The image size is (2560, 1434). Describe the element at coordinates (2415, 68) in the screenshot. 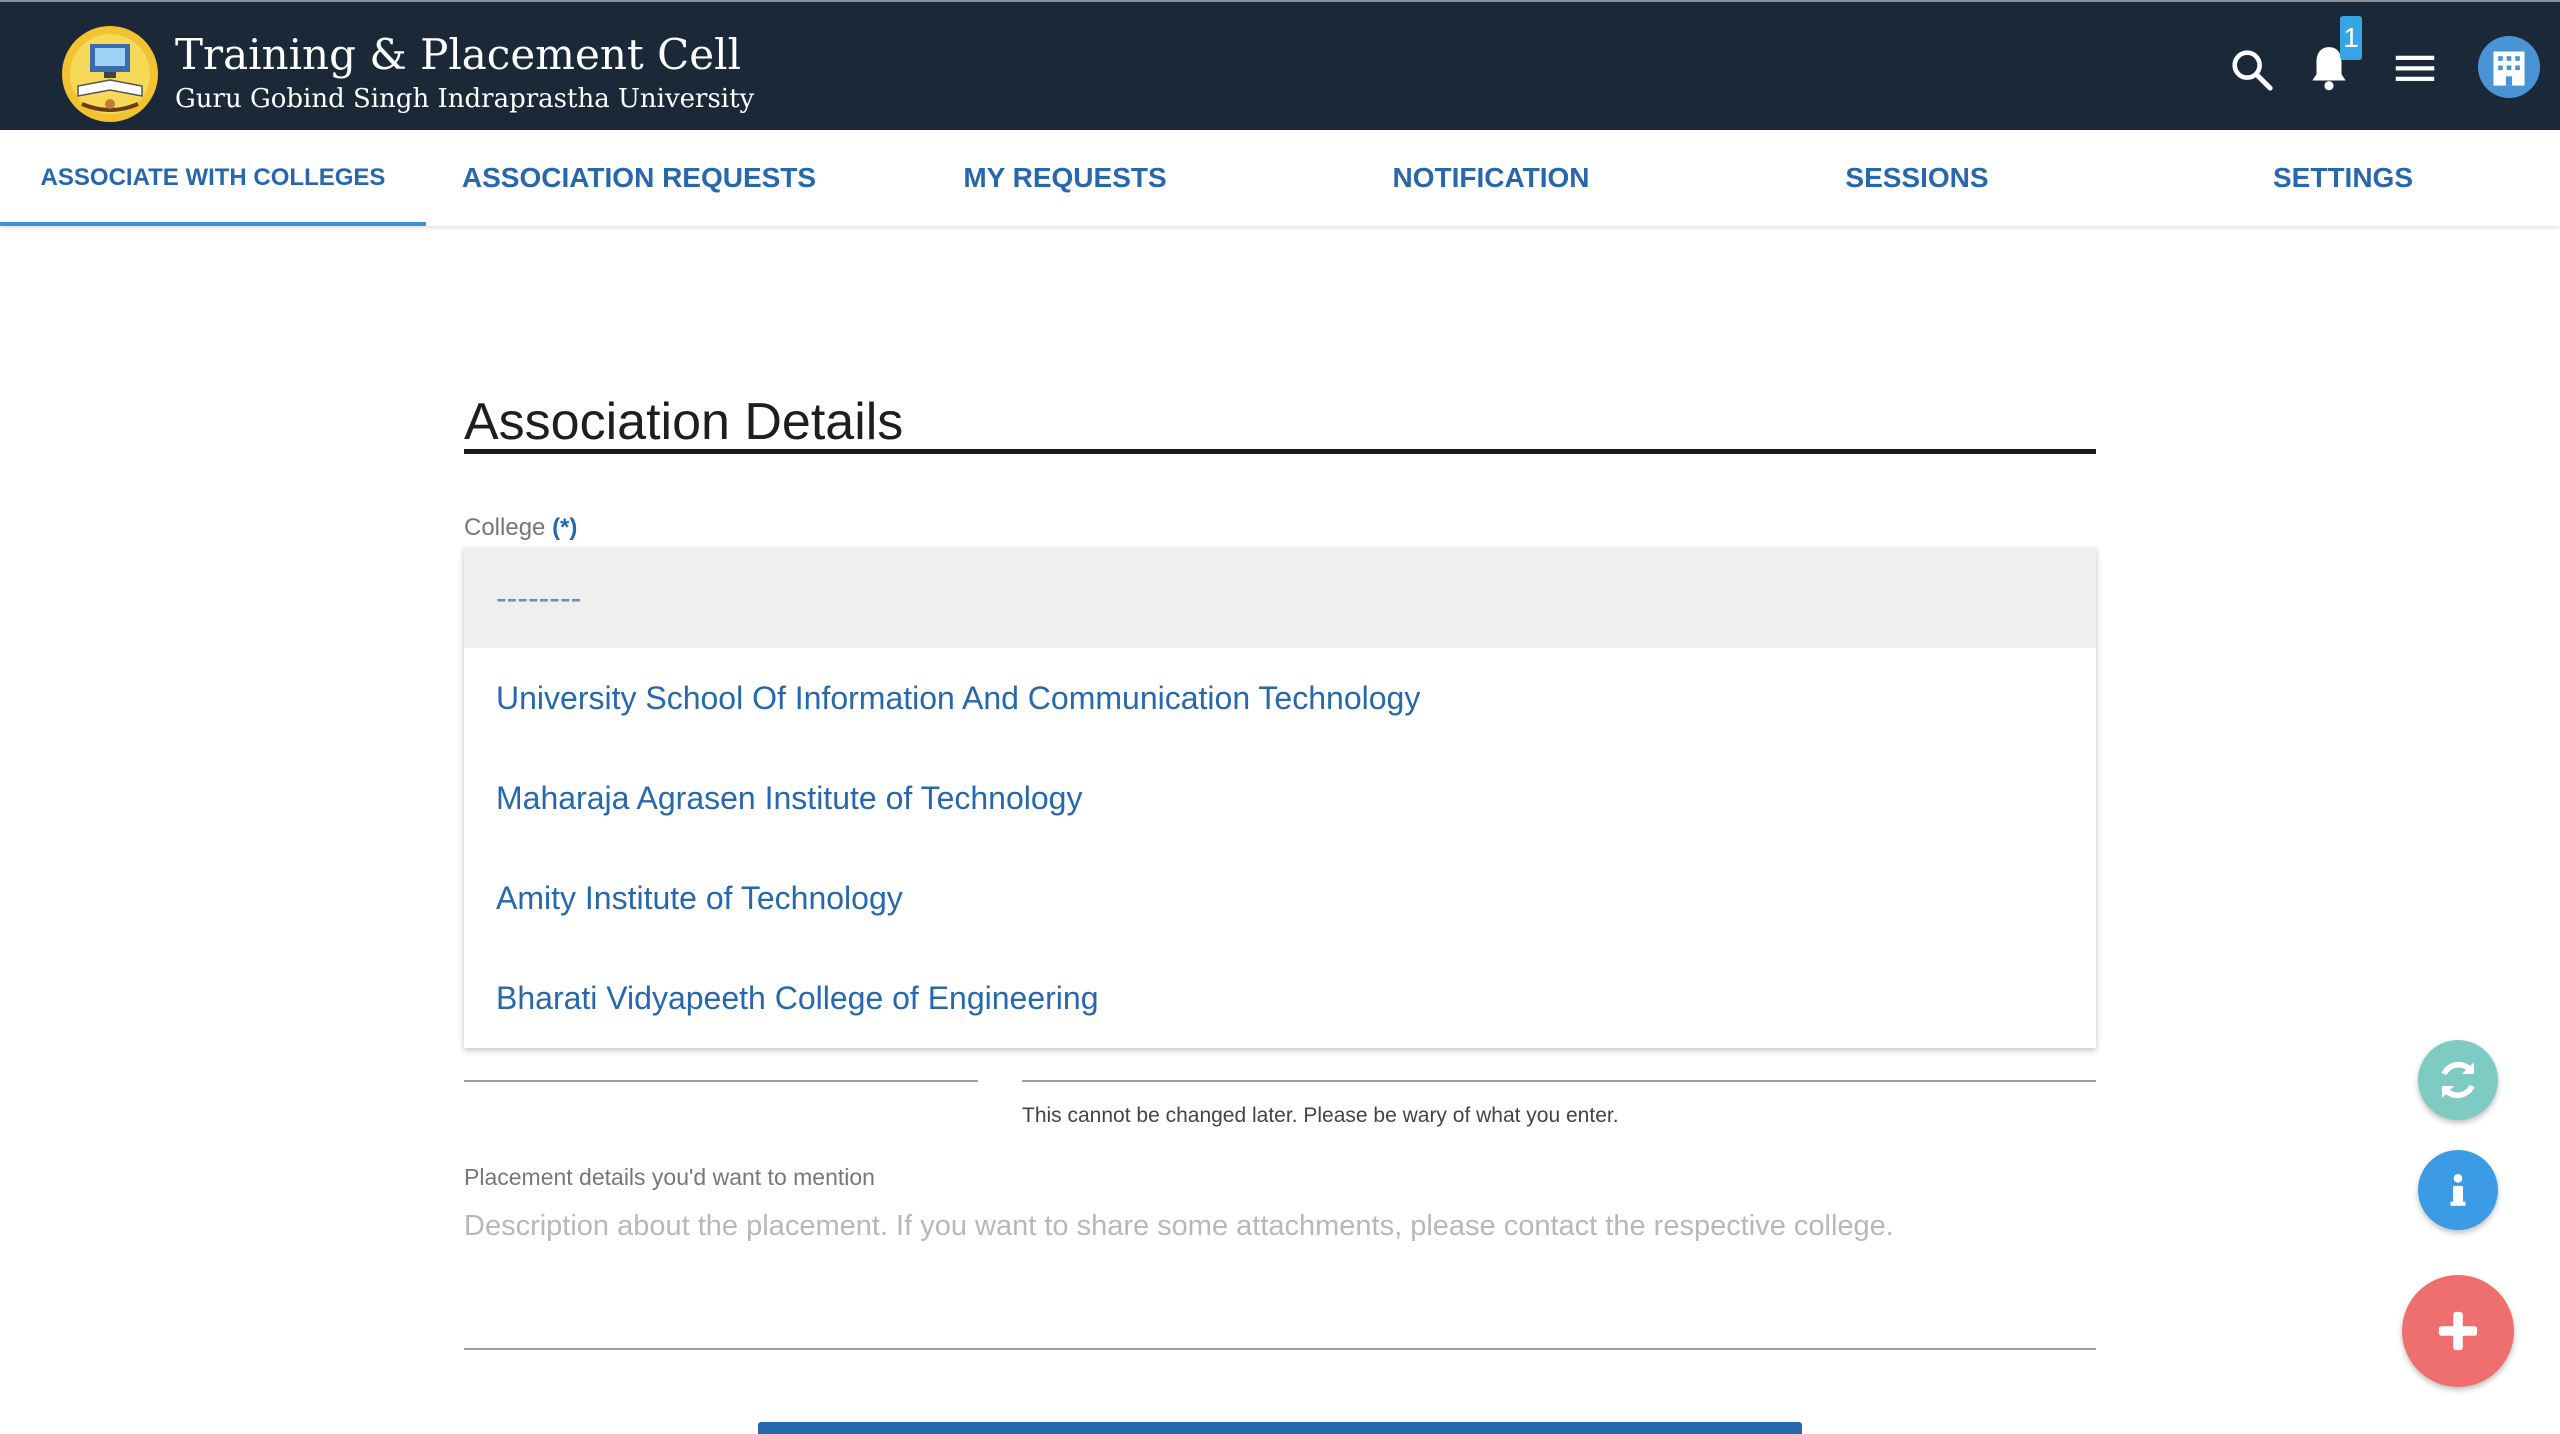

I see `menu-icon` at that location.